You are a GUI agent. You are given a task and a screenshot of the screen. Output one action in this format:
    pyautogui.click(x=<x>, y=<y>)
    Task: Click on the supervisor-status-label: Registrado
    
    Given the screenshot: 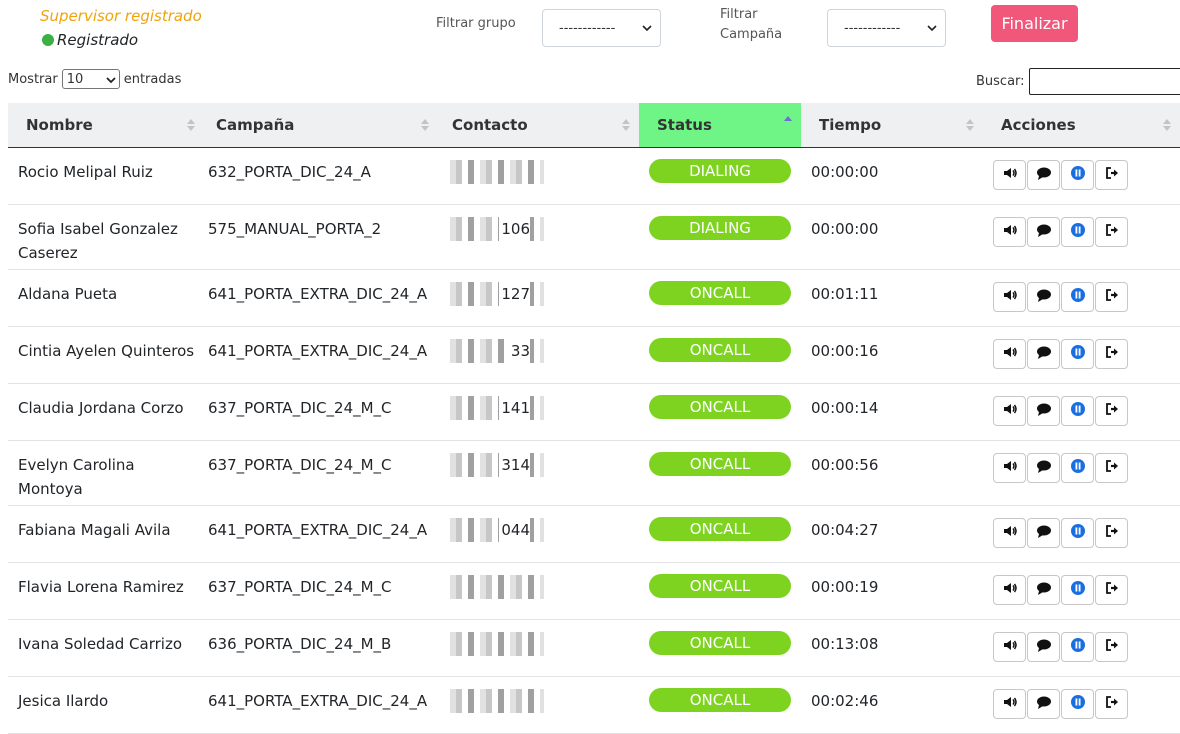 What is the action you would take?
    pyautogui.click(x=98, y=40)
    